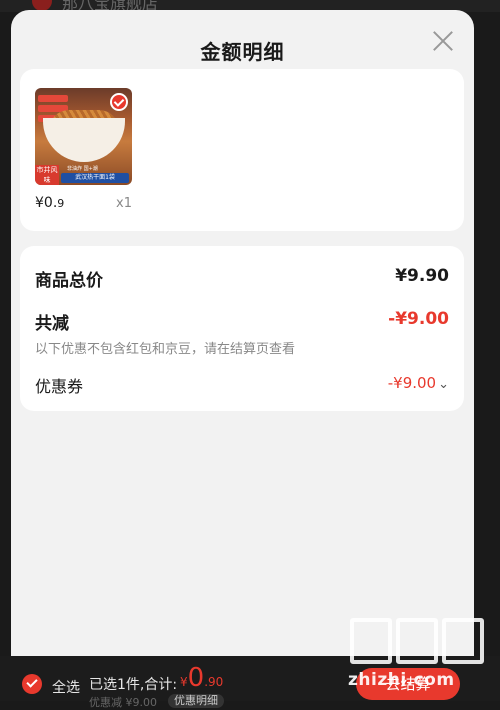 The height and width of the screenshot is (710, 500). What do you see at coordinates (47, 175) in the screenshot?
I see `brand-tag: 市井风味` at bounding box center [47, 175].